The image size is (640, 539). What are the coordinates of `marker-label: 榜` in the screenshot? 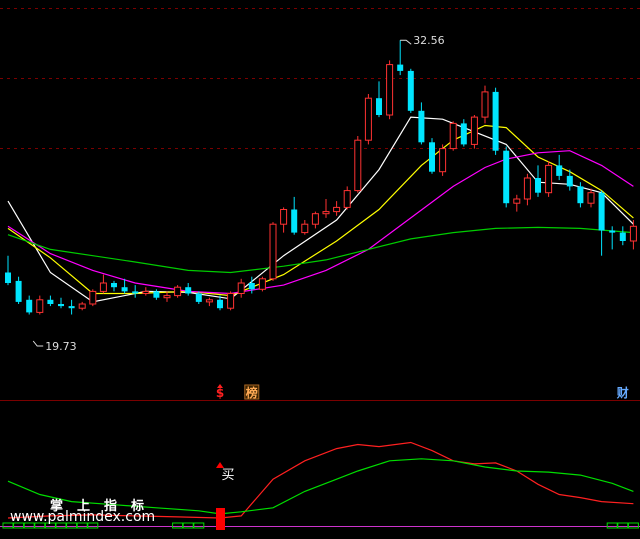 It's located at (252, 392).